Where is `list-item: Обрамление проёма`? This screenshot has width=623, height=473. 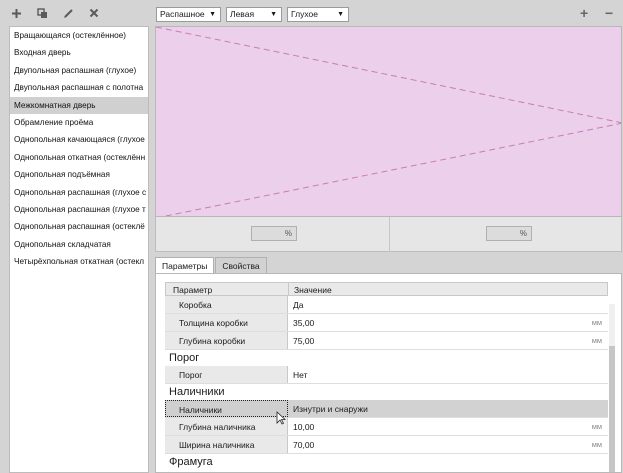 list-item: Обрамление проёма is located at coordinates (79, 122).